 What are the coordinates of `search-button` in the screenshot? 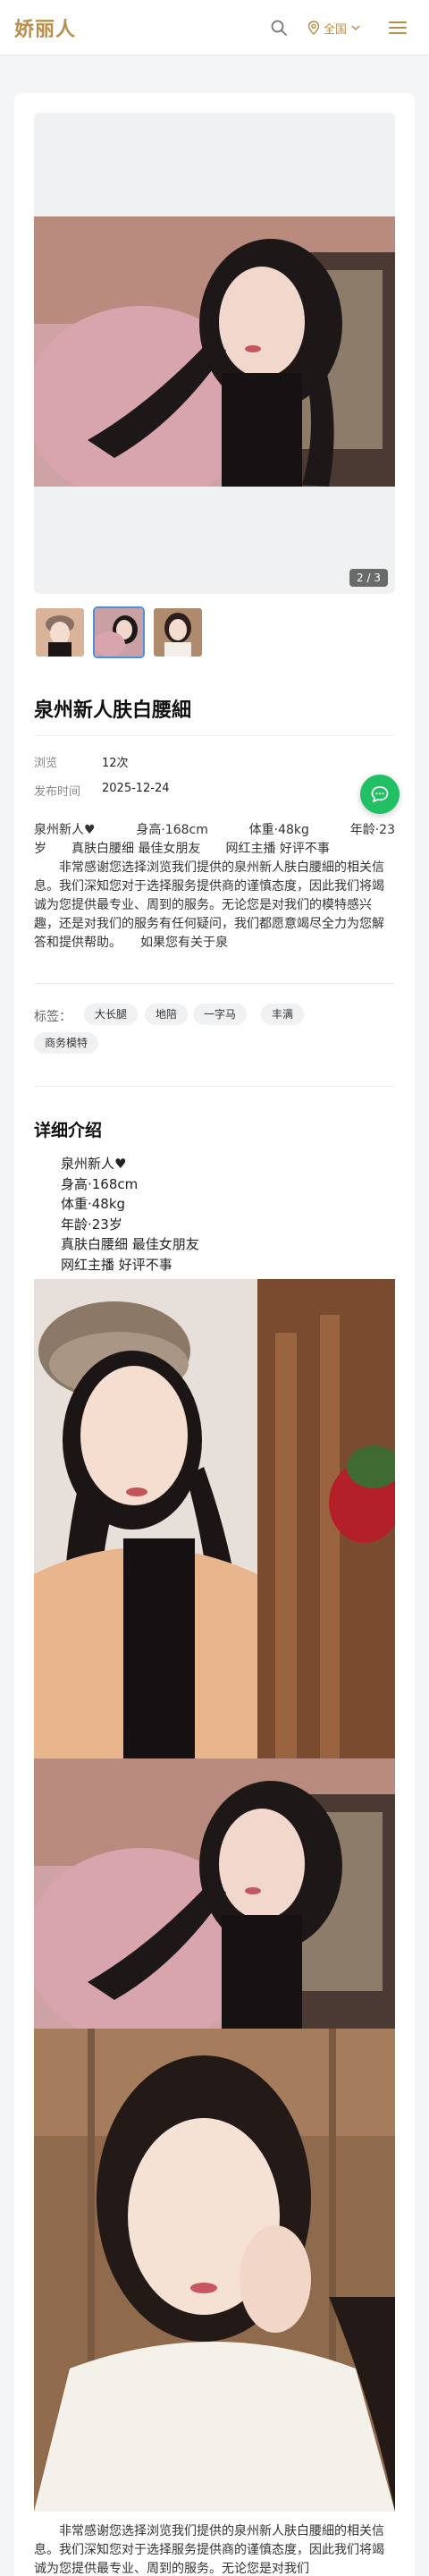 It's located at (279, 27).